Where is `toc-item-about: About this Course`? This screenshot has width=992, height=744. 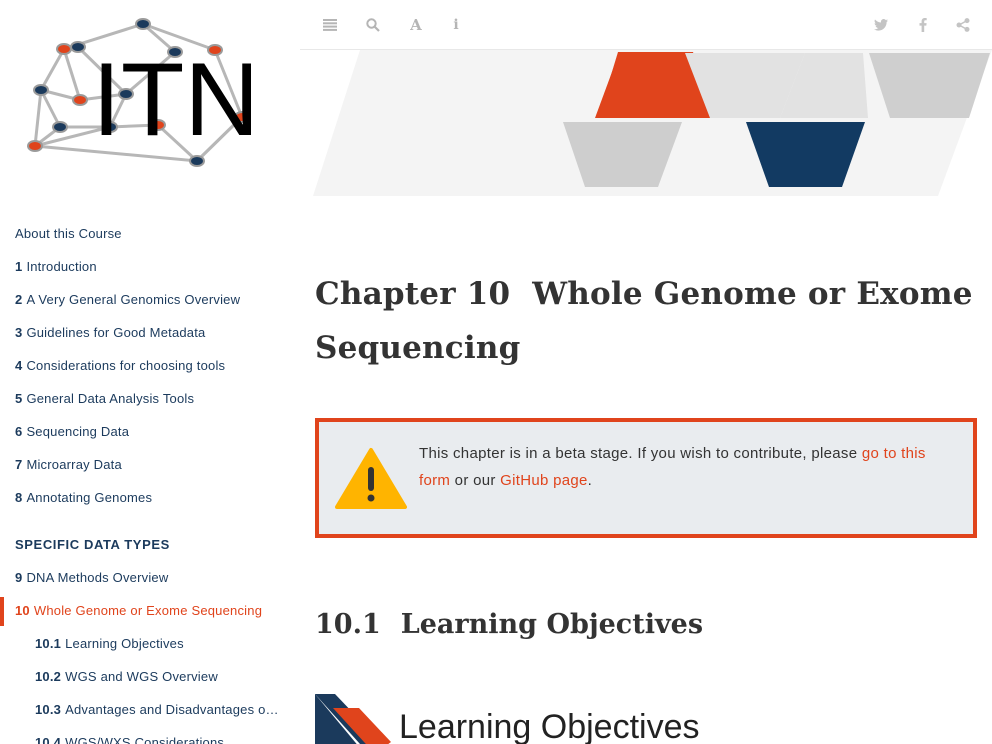
toc-item-about: About this Course is located at coordinates (150, 236).